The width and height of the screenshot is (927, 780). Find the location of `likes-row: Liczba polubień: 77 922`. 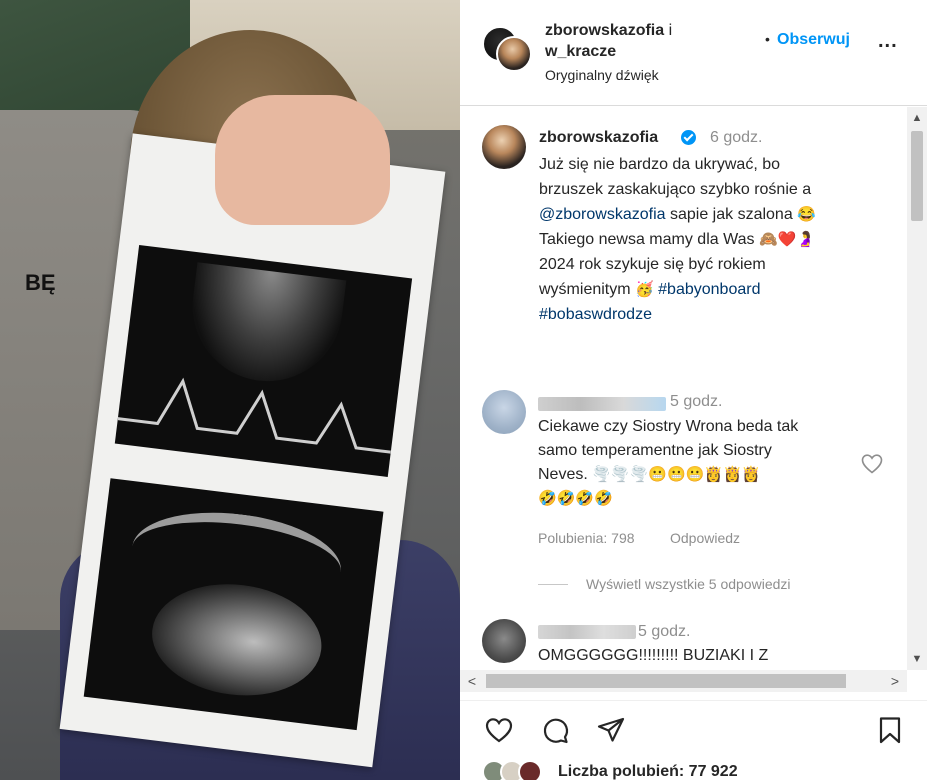

likes-row: Liczba polubień: 77 922 is located at coordinates (693, 767).